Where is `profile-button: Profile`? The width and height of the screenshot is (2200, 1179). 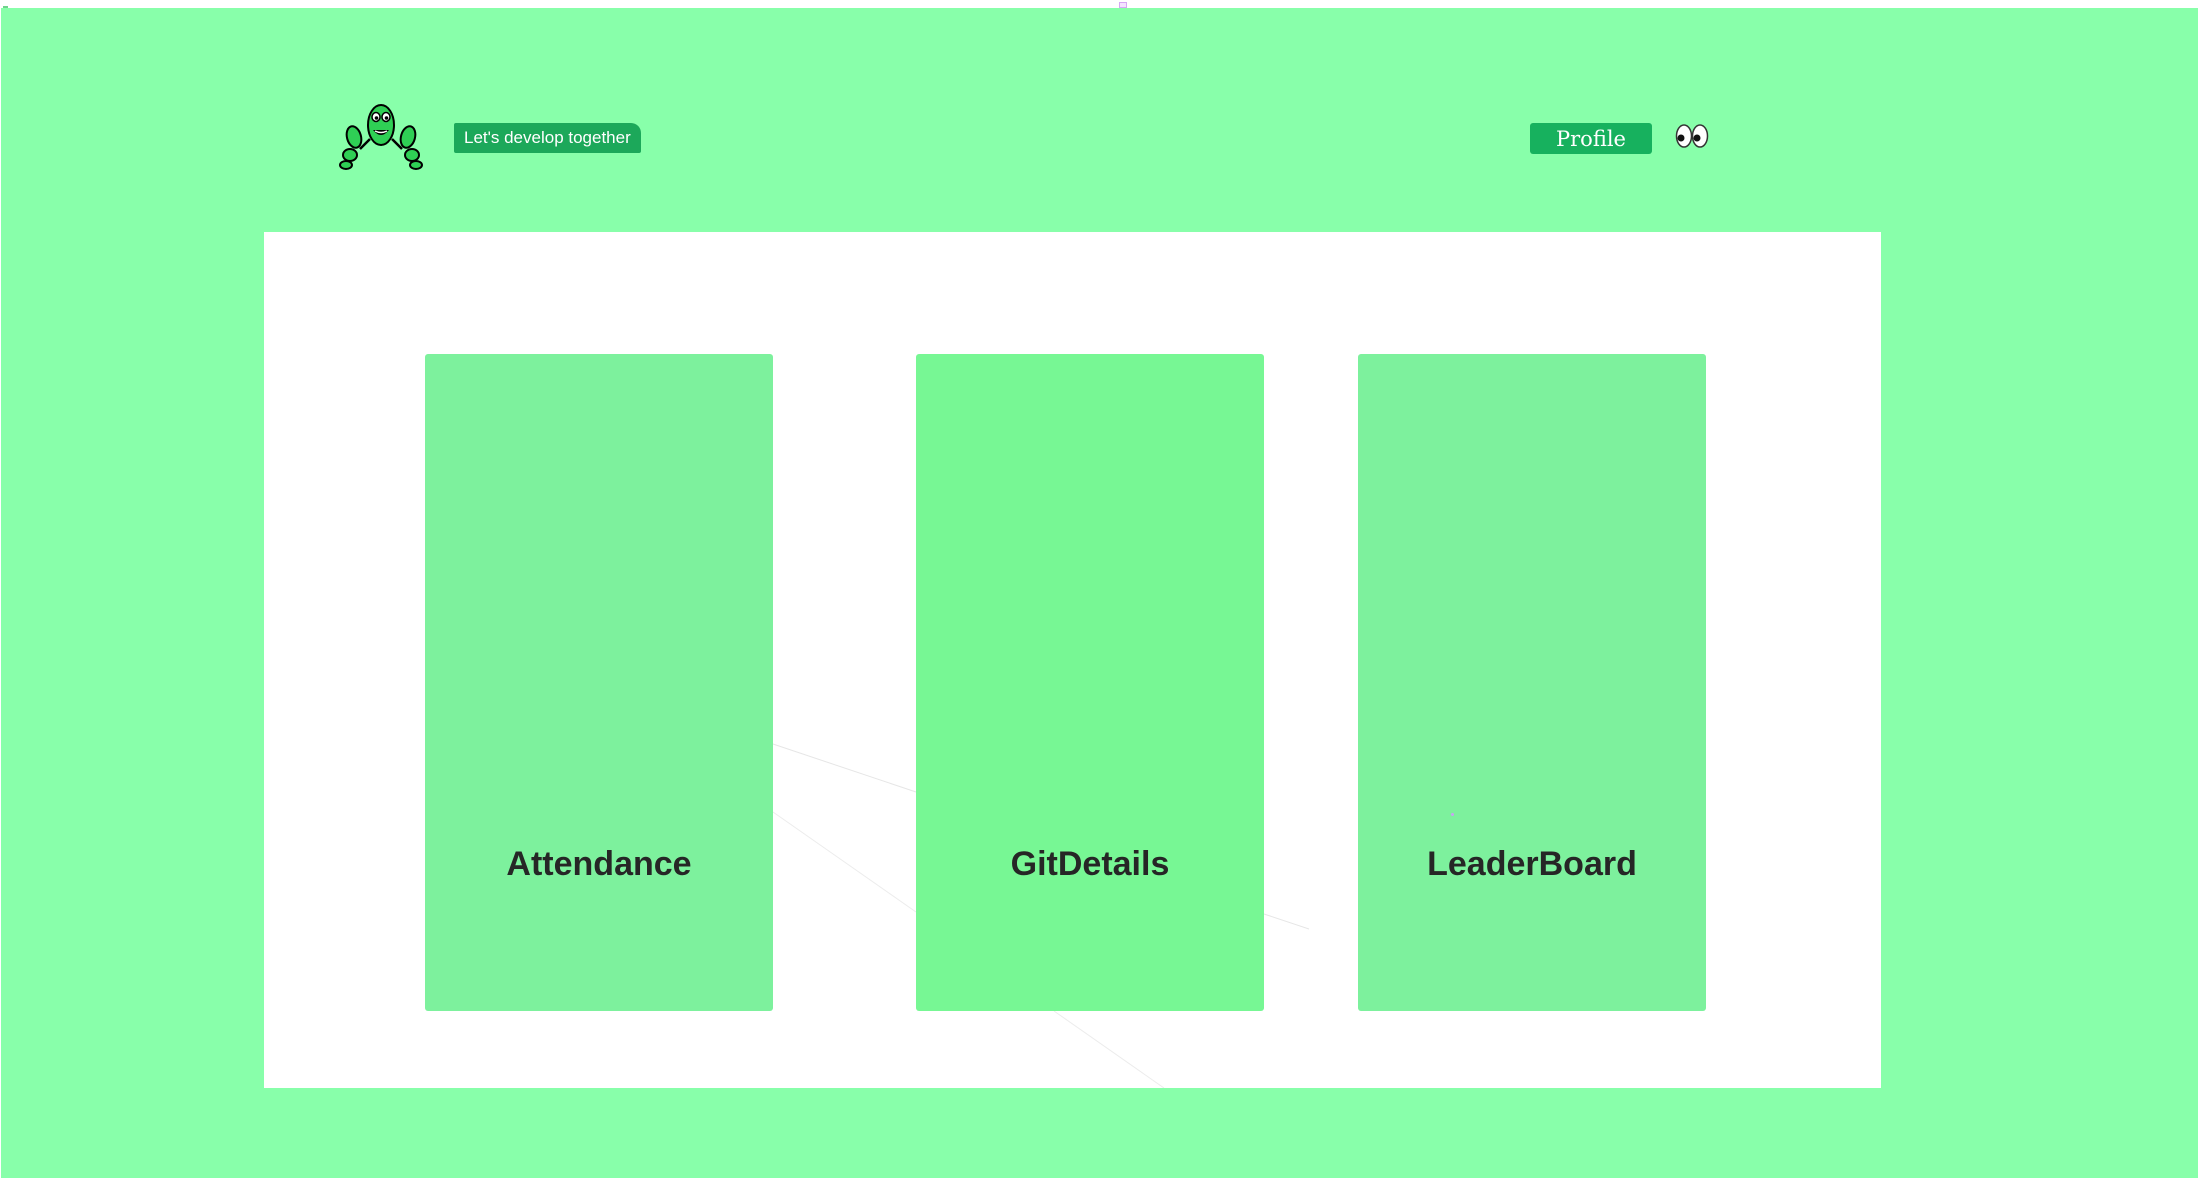
profile-button: Profile is located at coordinates (1591, 138).